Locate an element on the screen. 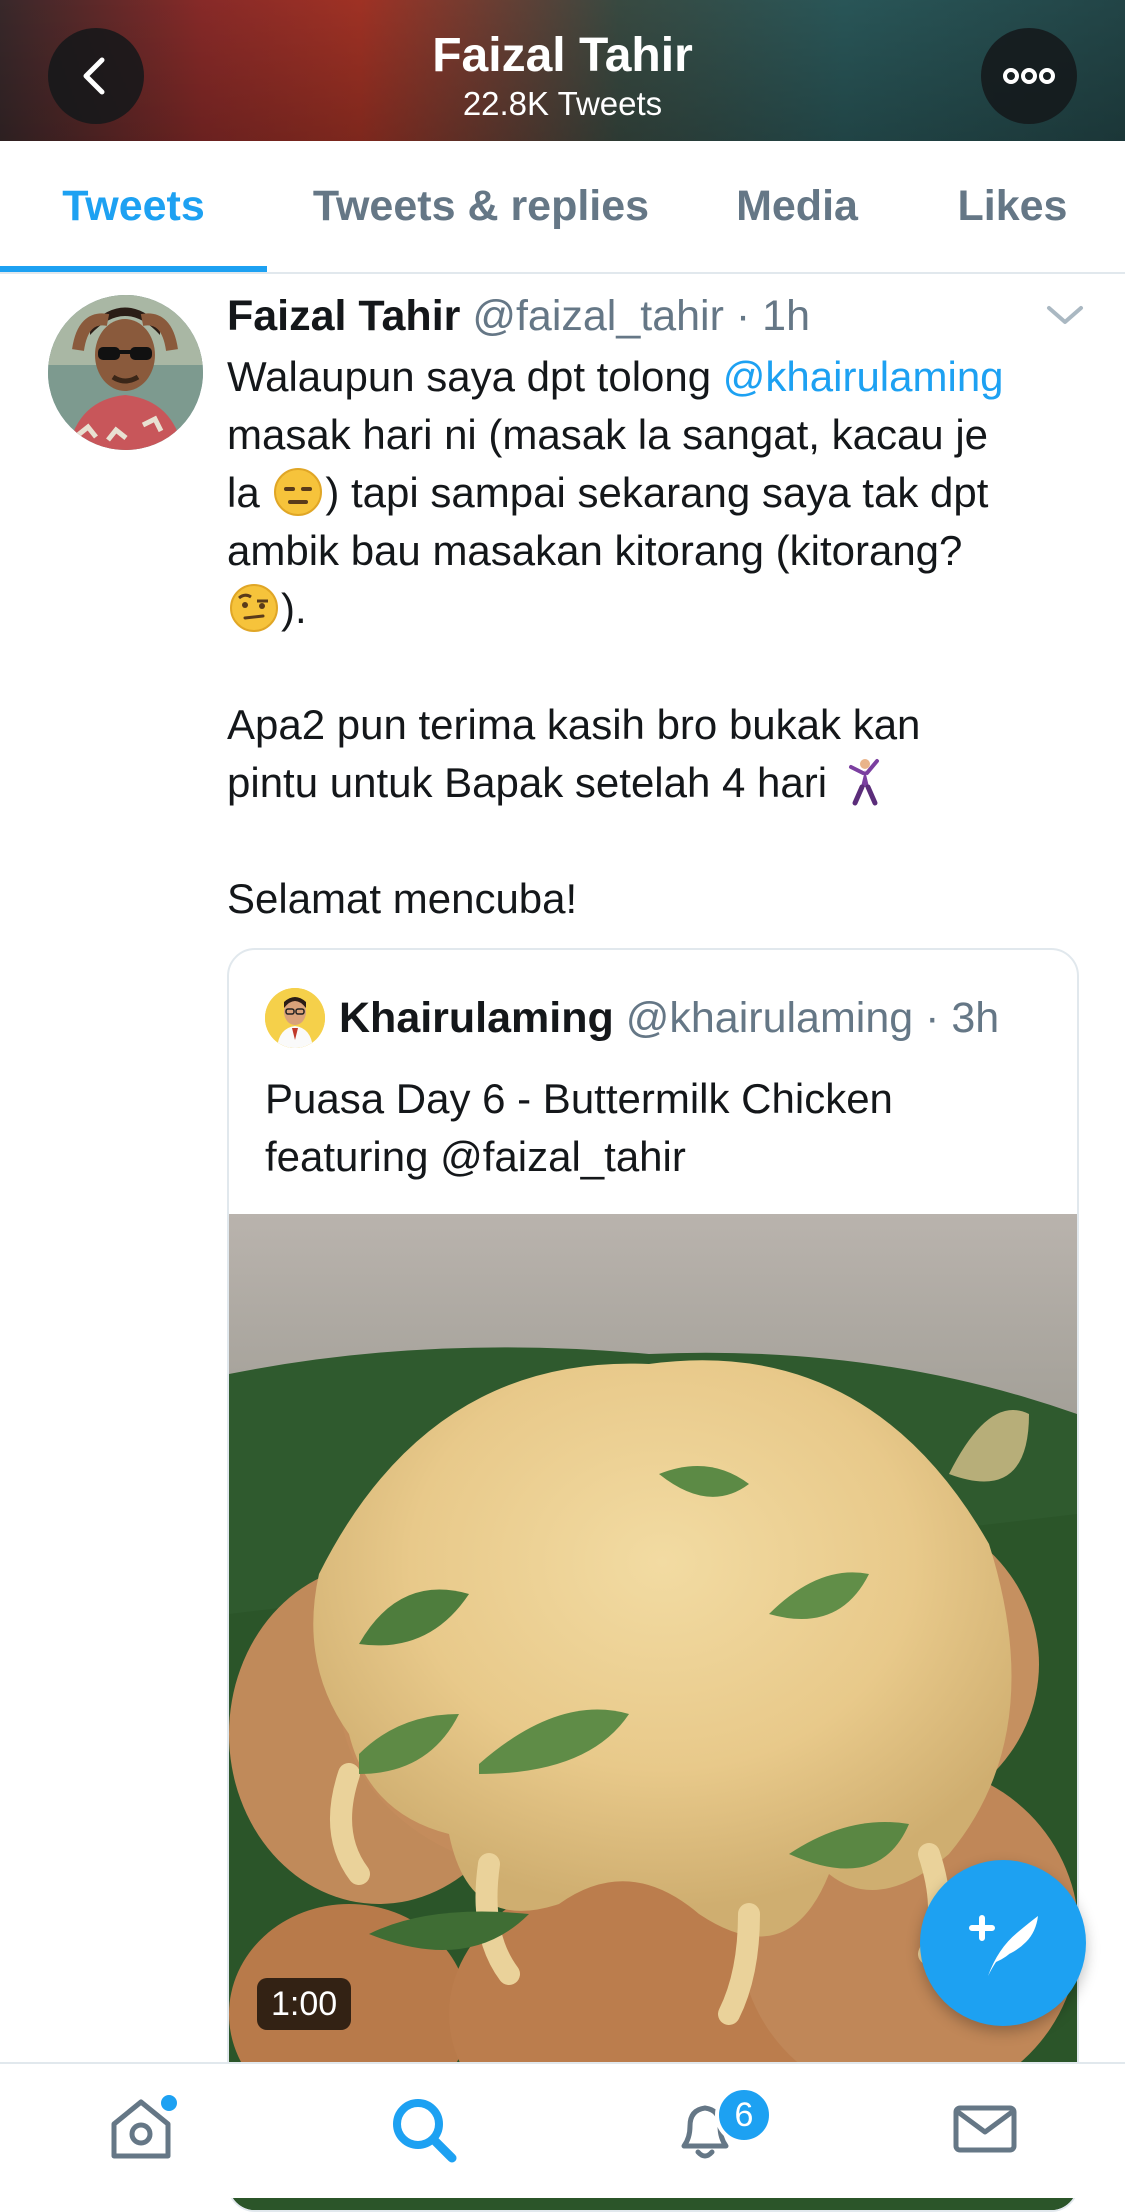 The width and height of the screenshot is (1125, 2212). tab-tweets-and-replies: Tweets & replies is located at coordinates (481, 206).